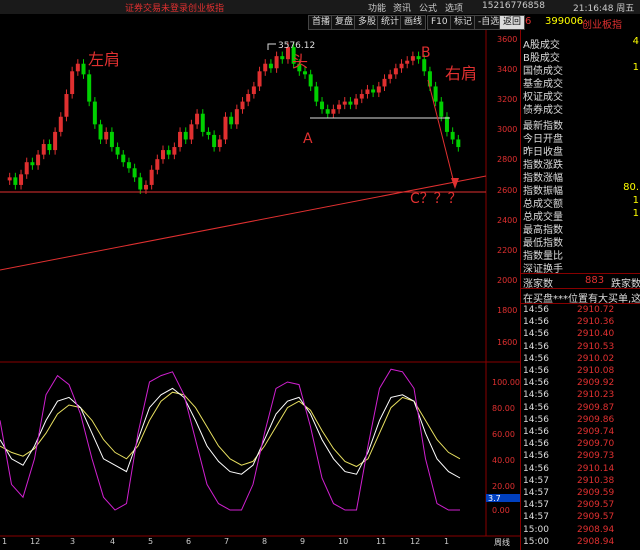  What do you see at coordinates (596, 395) in the screenshot?
I see `tick-price: 2910.23` at bounding box center [596, 395].